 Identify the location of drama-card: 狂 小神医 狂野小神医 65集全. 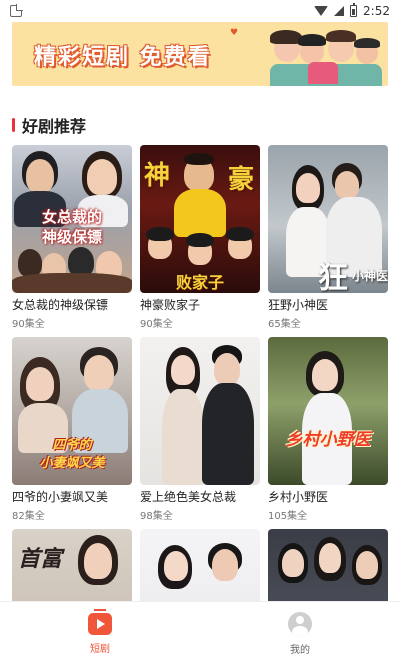
(328, 237).